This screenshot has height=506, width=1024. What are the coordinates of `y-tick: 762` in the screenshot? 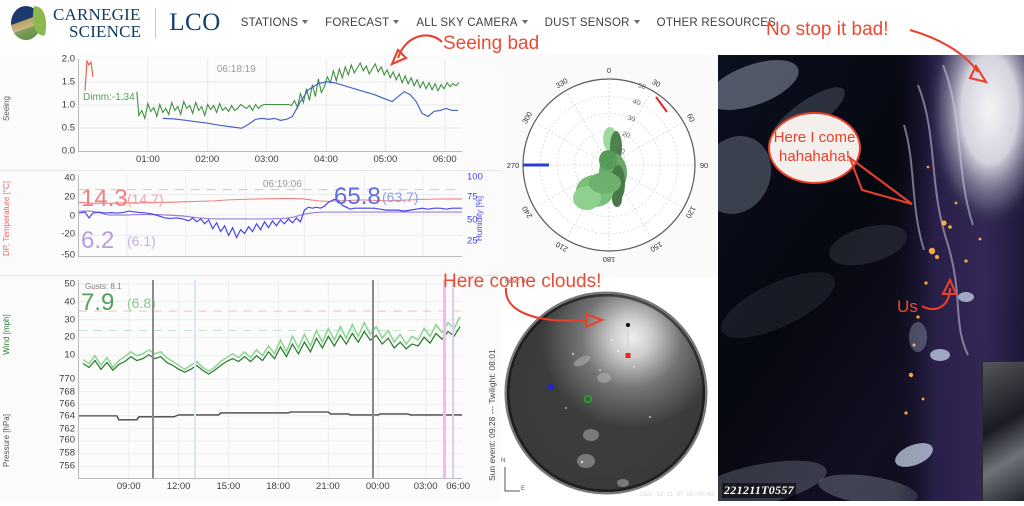 It's located at (67, 428).